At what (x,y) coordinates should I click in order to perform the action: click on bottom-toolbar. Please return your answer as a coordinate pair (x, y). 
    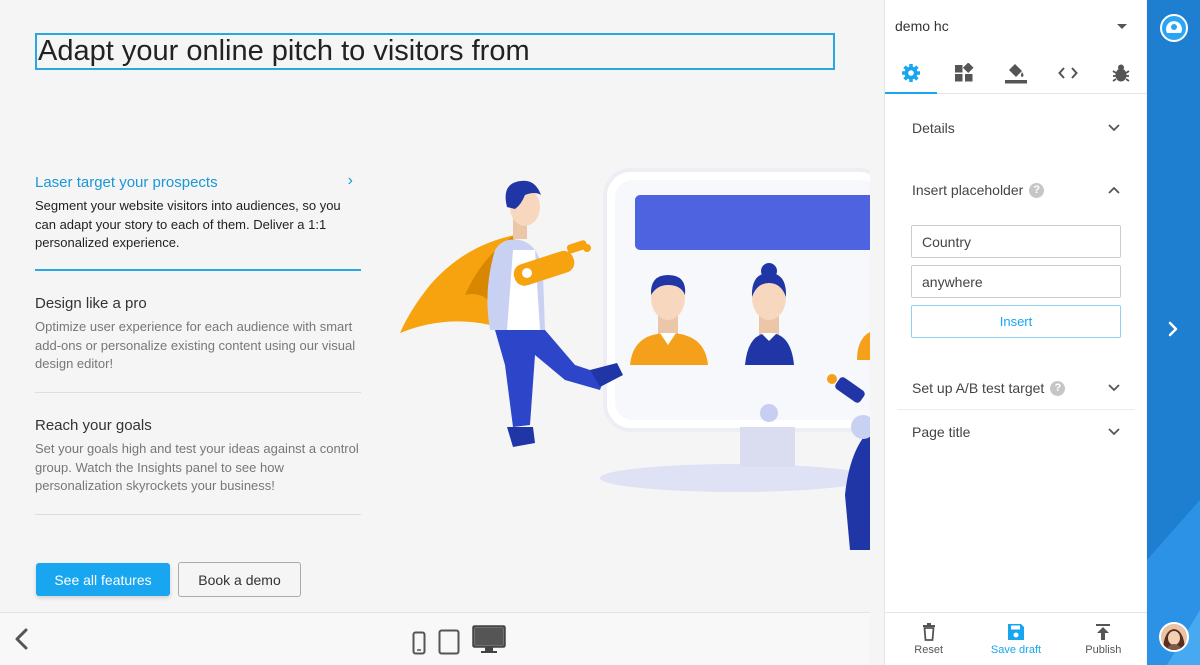
    Looking at the image, I should click on (435, 638).